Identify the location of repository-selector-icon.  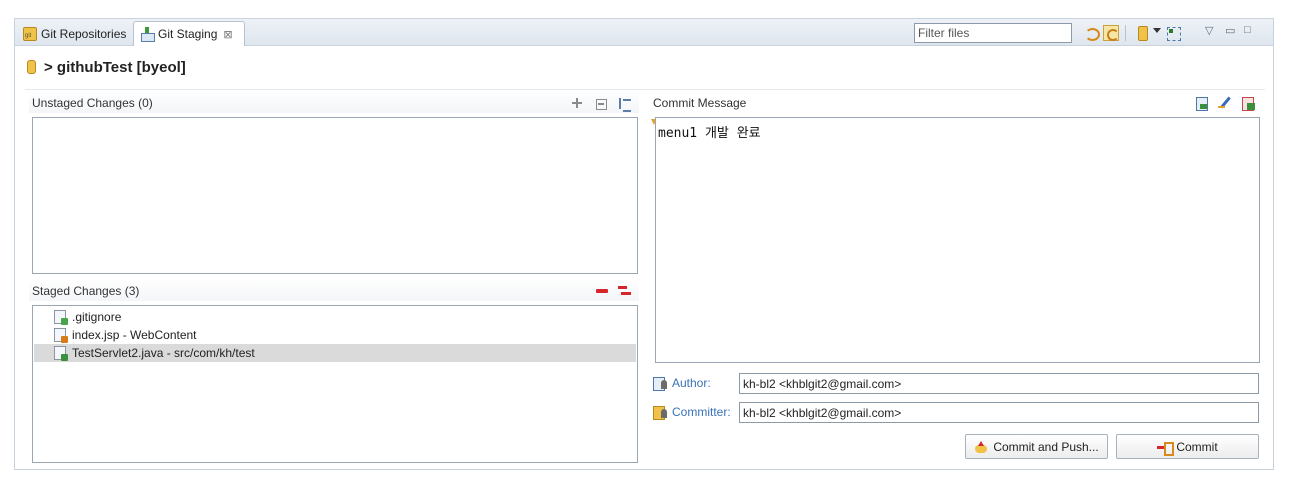
(1143, 33).